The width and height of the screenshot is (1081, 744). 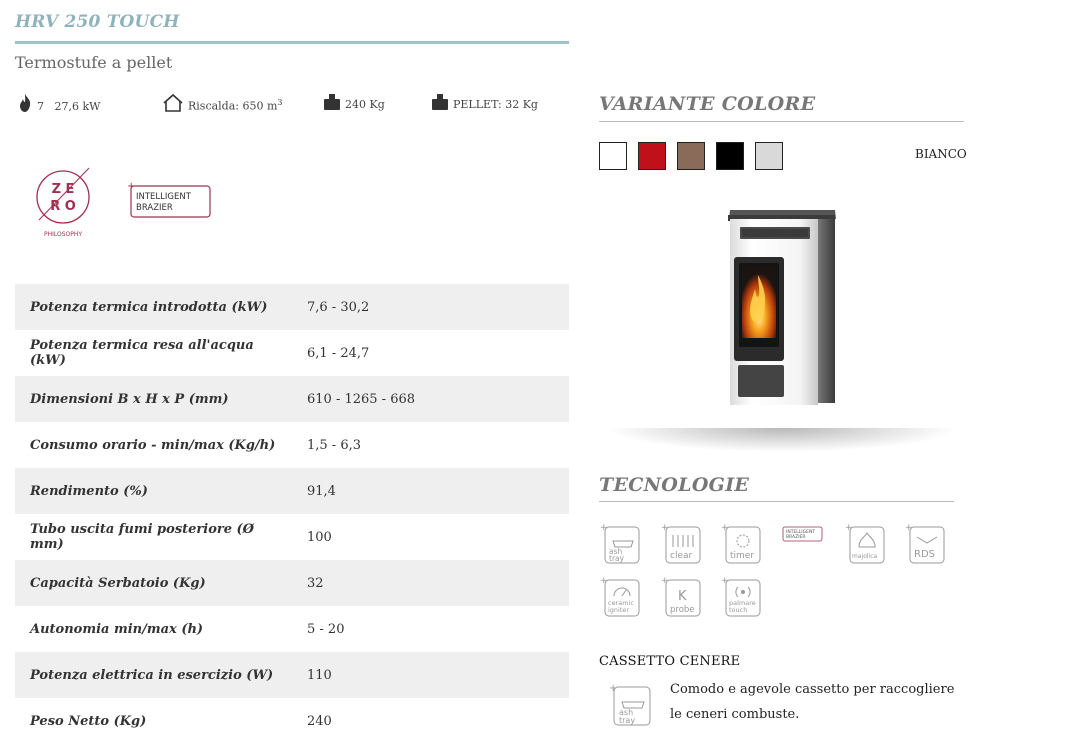 What do you see at coordinates (338, 353) in the screenshot?
I see `spec-value: 6,1 - 24,7` at bounding box center [338, 353].